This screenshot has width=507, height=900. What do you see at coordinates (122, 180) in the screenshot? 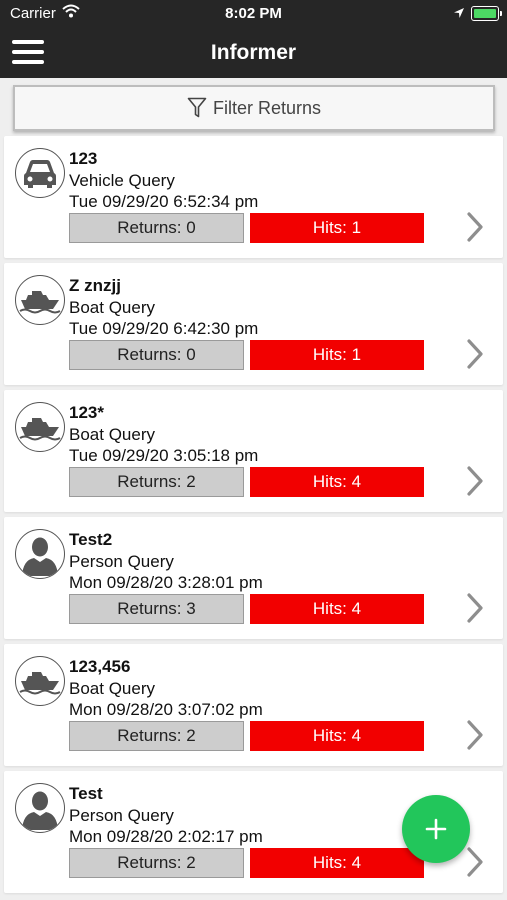
I see `query-type: Vehicle Query` at bounding box center [122, 180].